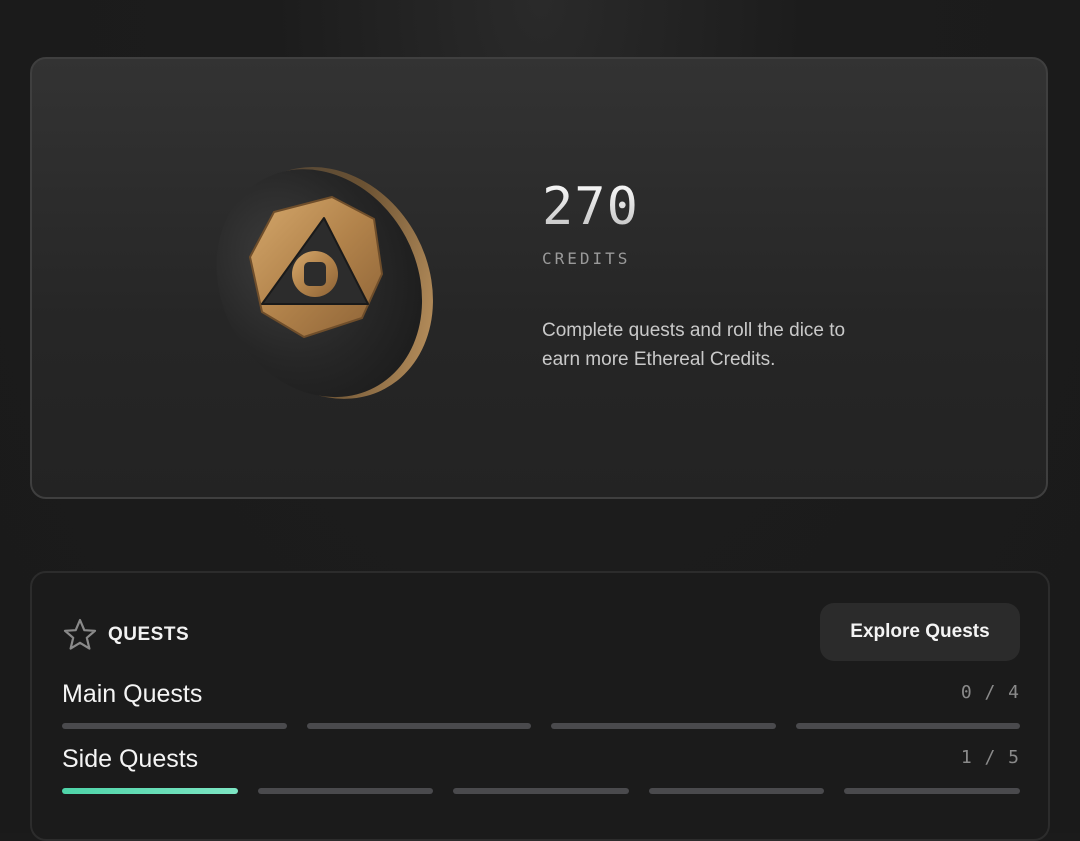  Describe the element at coordinates (990, 757) in the screenshot. I see `side-quests-count: 1 / 5` at that location.